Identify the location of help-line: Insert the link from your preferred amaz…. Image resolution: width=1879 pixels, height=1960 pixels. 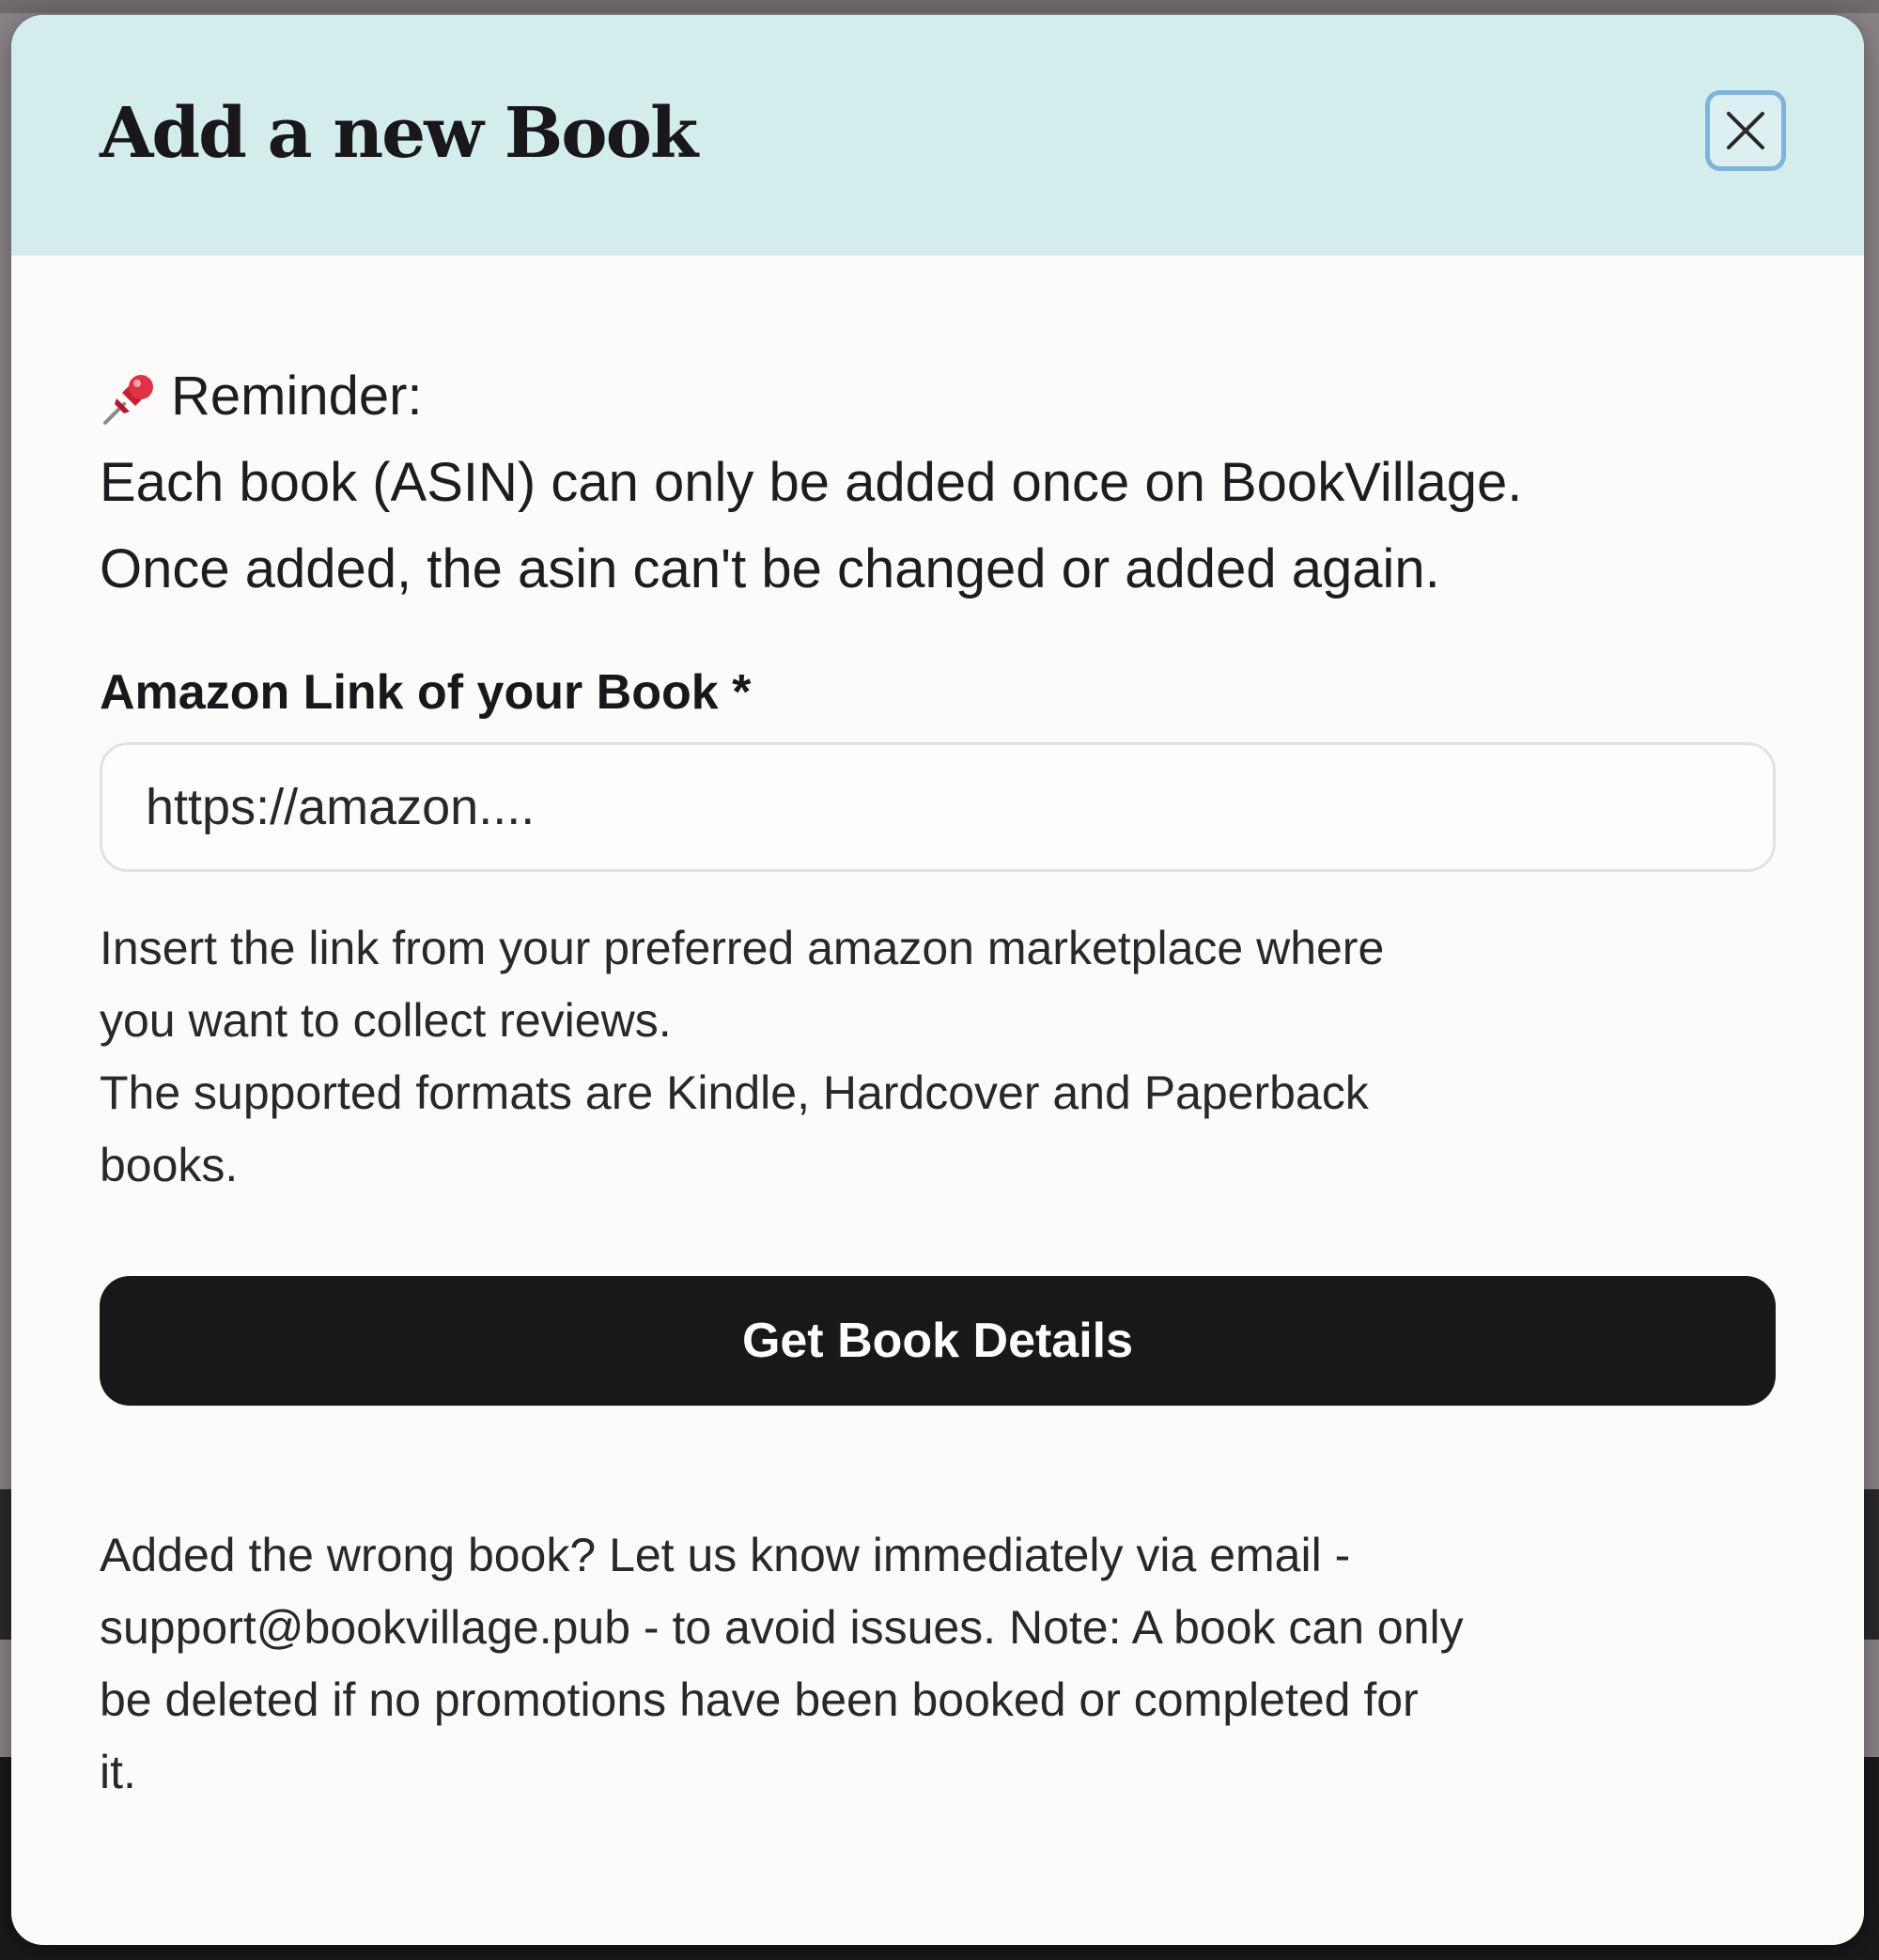
(742, 948).